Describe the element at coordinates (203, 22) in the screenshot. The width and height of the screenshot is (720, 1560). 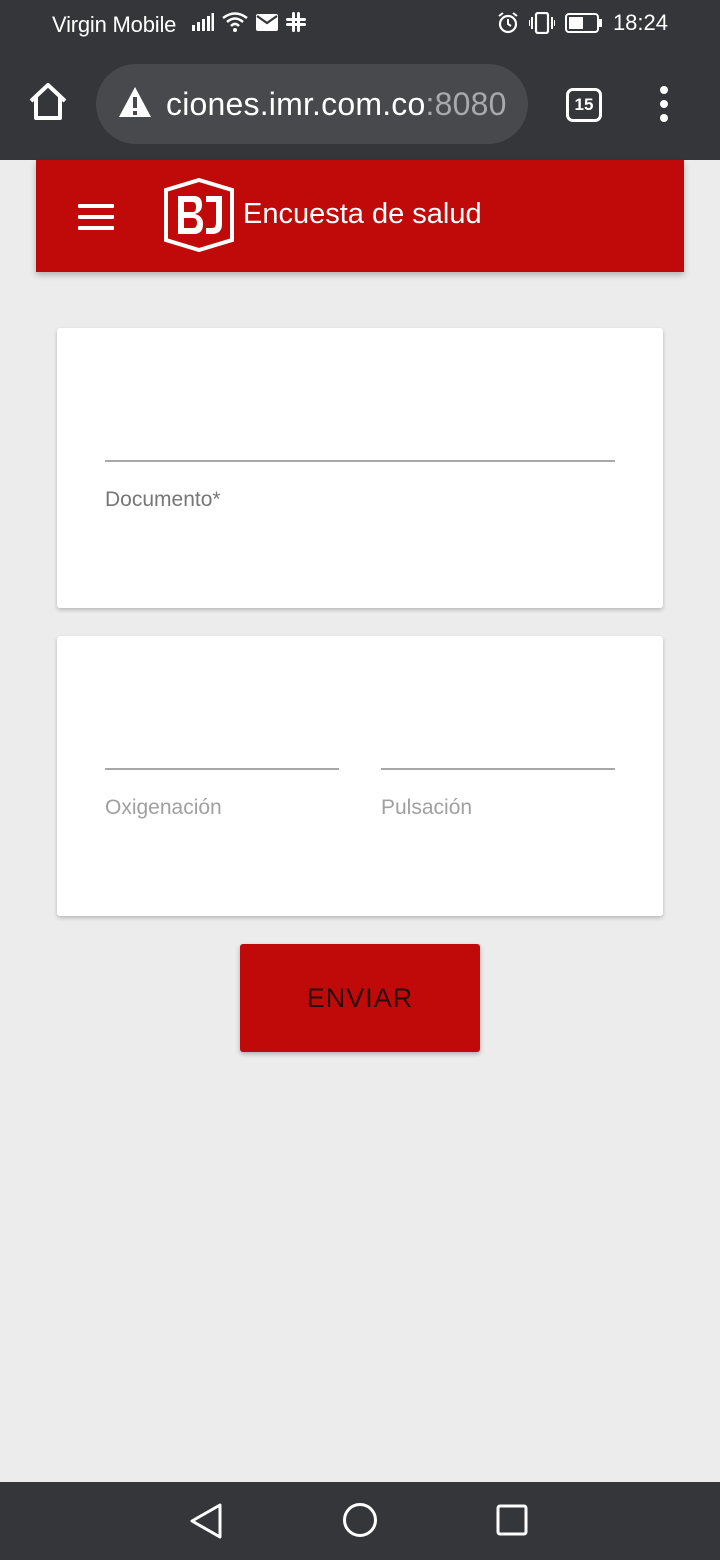
I see `signal-icon` at that location.